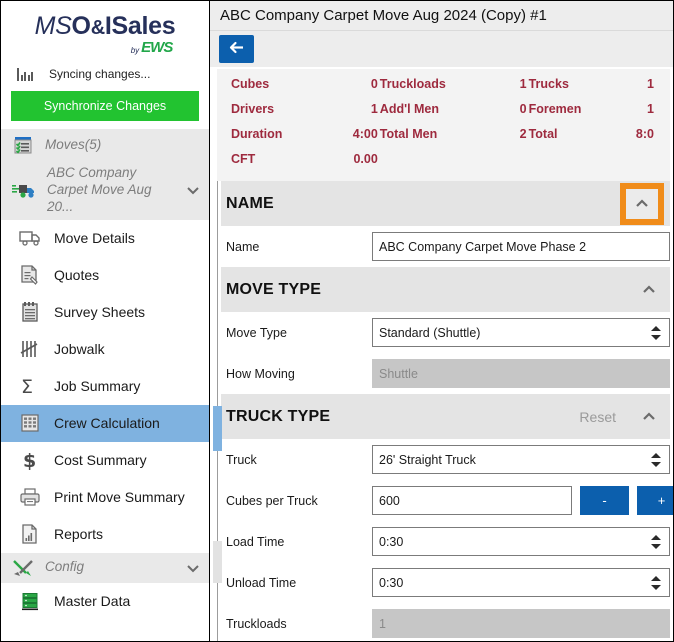  I want to click on field-row-truckloads: Truckloads 1, so click(444, 622).